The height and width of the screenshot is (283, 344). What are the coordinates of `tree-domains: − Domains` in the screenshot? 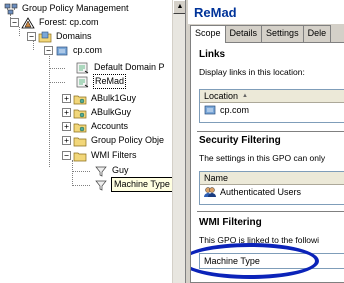 It's located at (60, 36).